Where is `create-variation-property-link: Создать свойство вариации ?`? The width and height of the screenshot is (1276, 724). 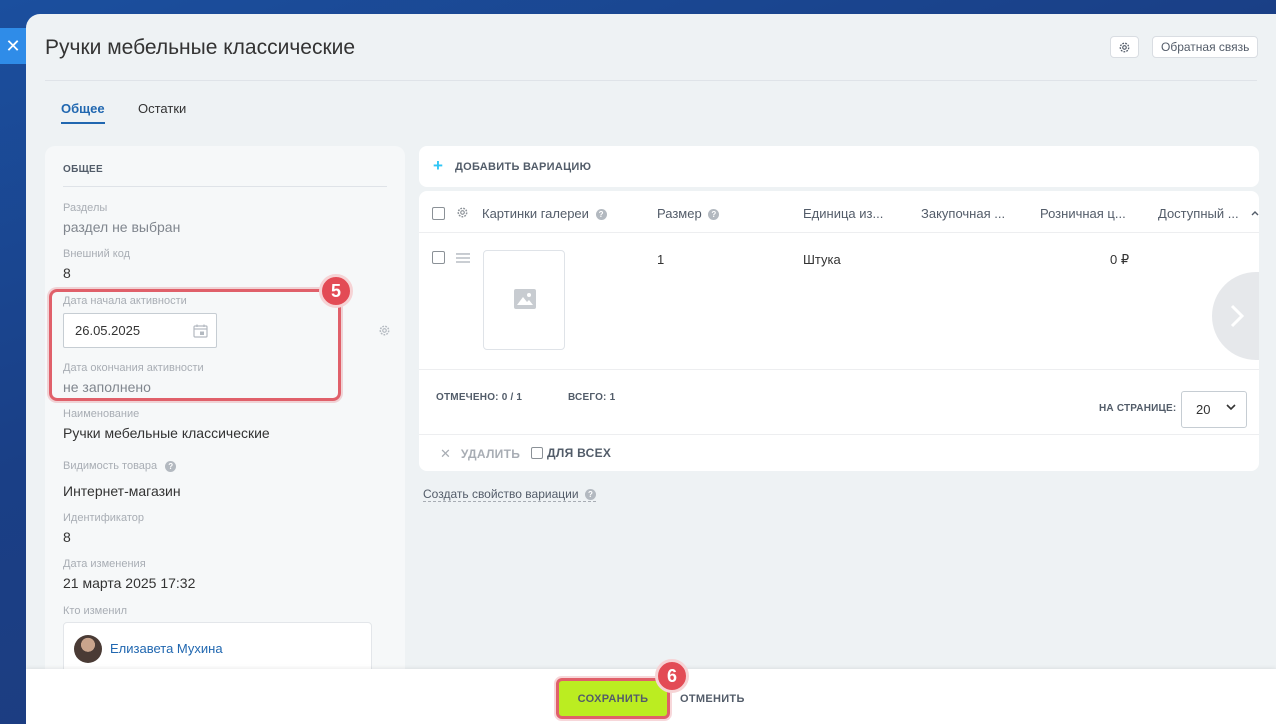 create-variation-property-link: Создать свойство вариации ? is located at coordinates (509, 494).